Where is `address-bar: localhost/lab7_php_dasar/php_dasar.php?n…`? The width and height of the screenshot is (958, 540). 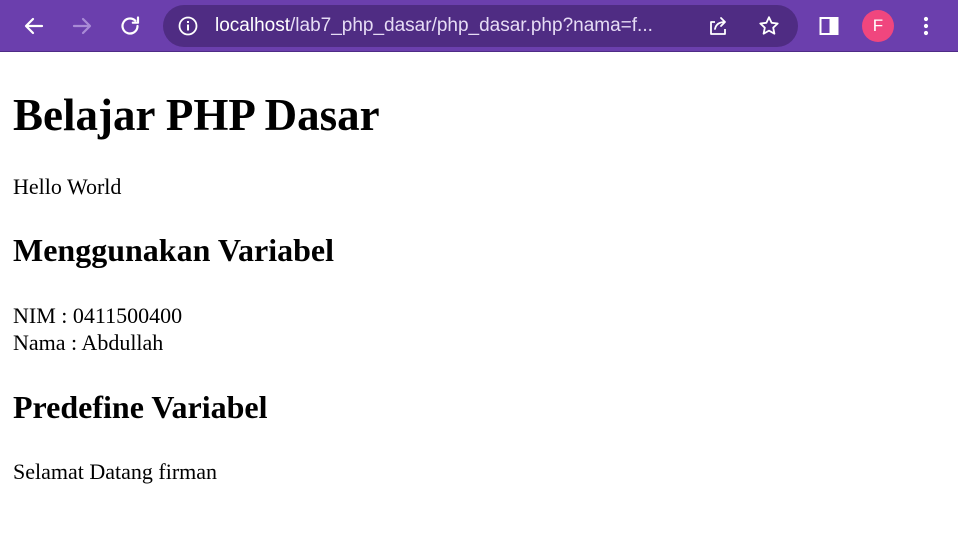 address-bar: localhost/lab7_php_dasar/php_dasar.php?n… is located at coordinates (480, 26).